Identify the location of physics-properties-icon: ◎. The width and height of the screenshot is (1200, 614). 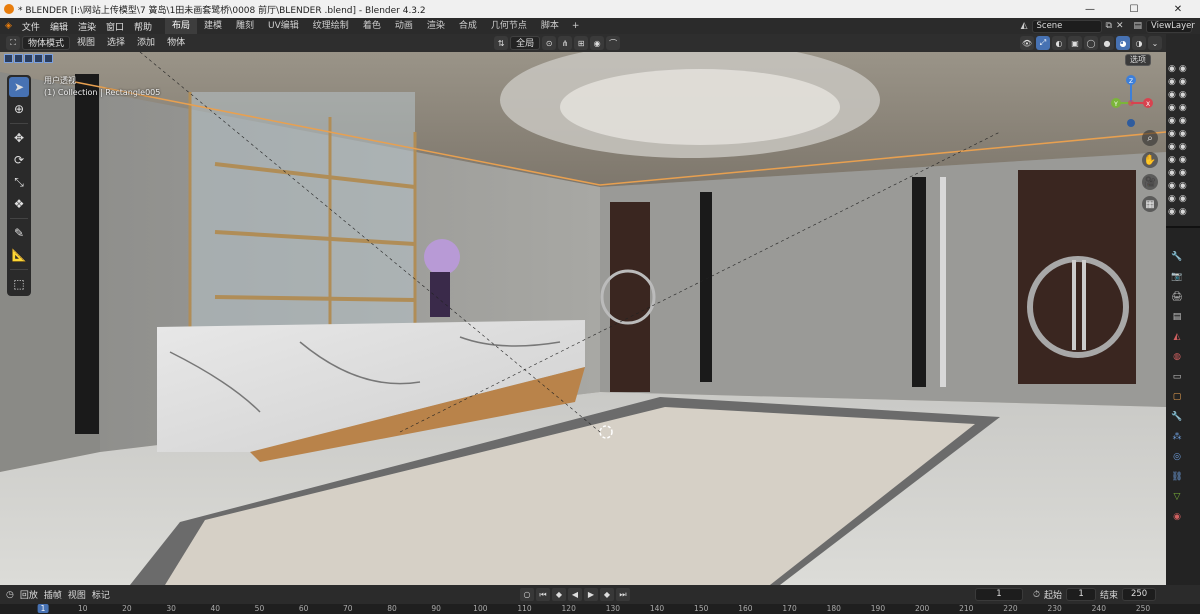
(1177, 457).